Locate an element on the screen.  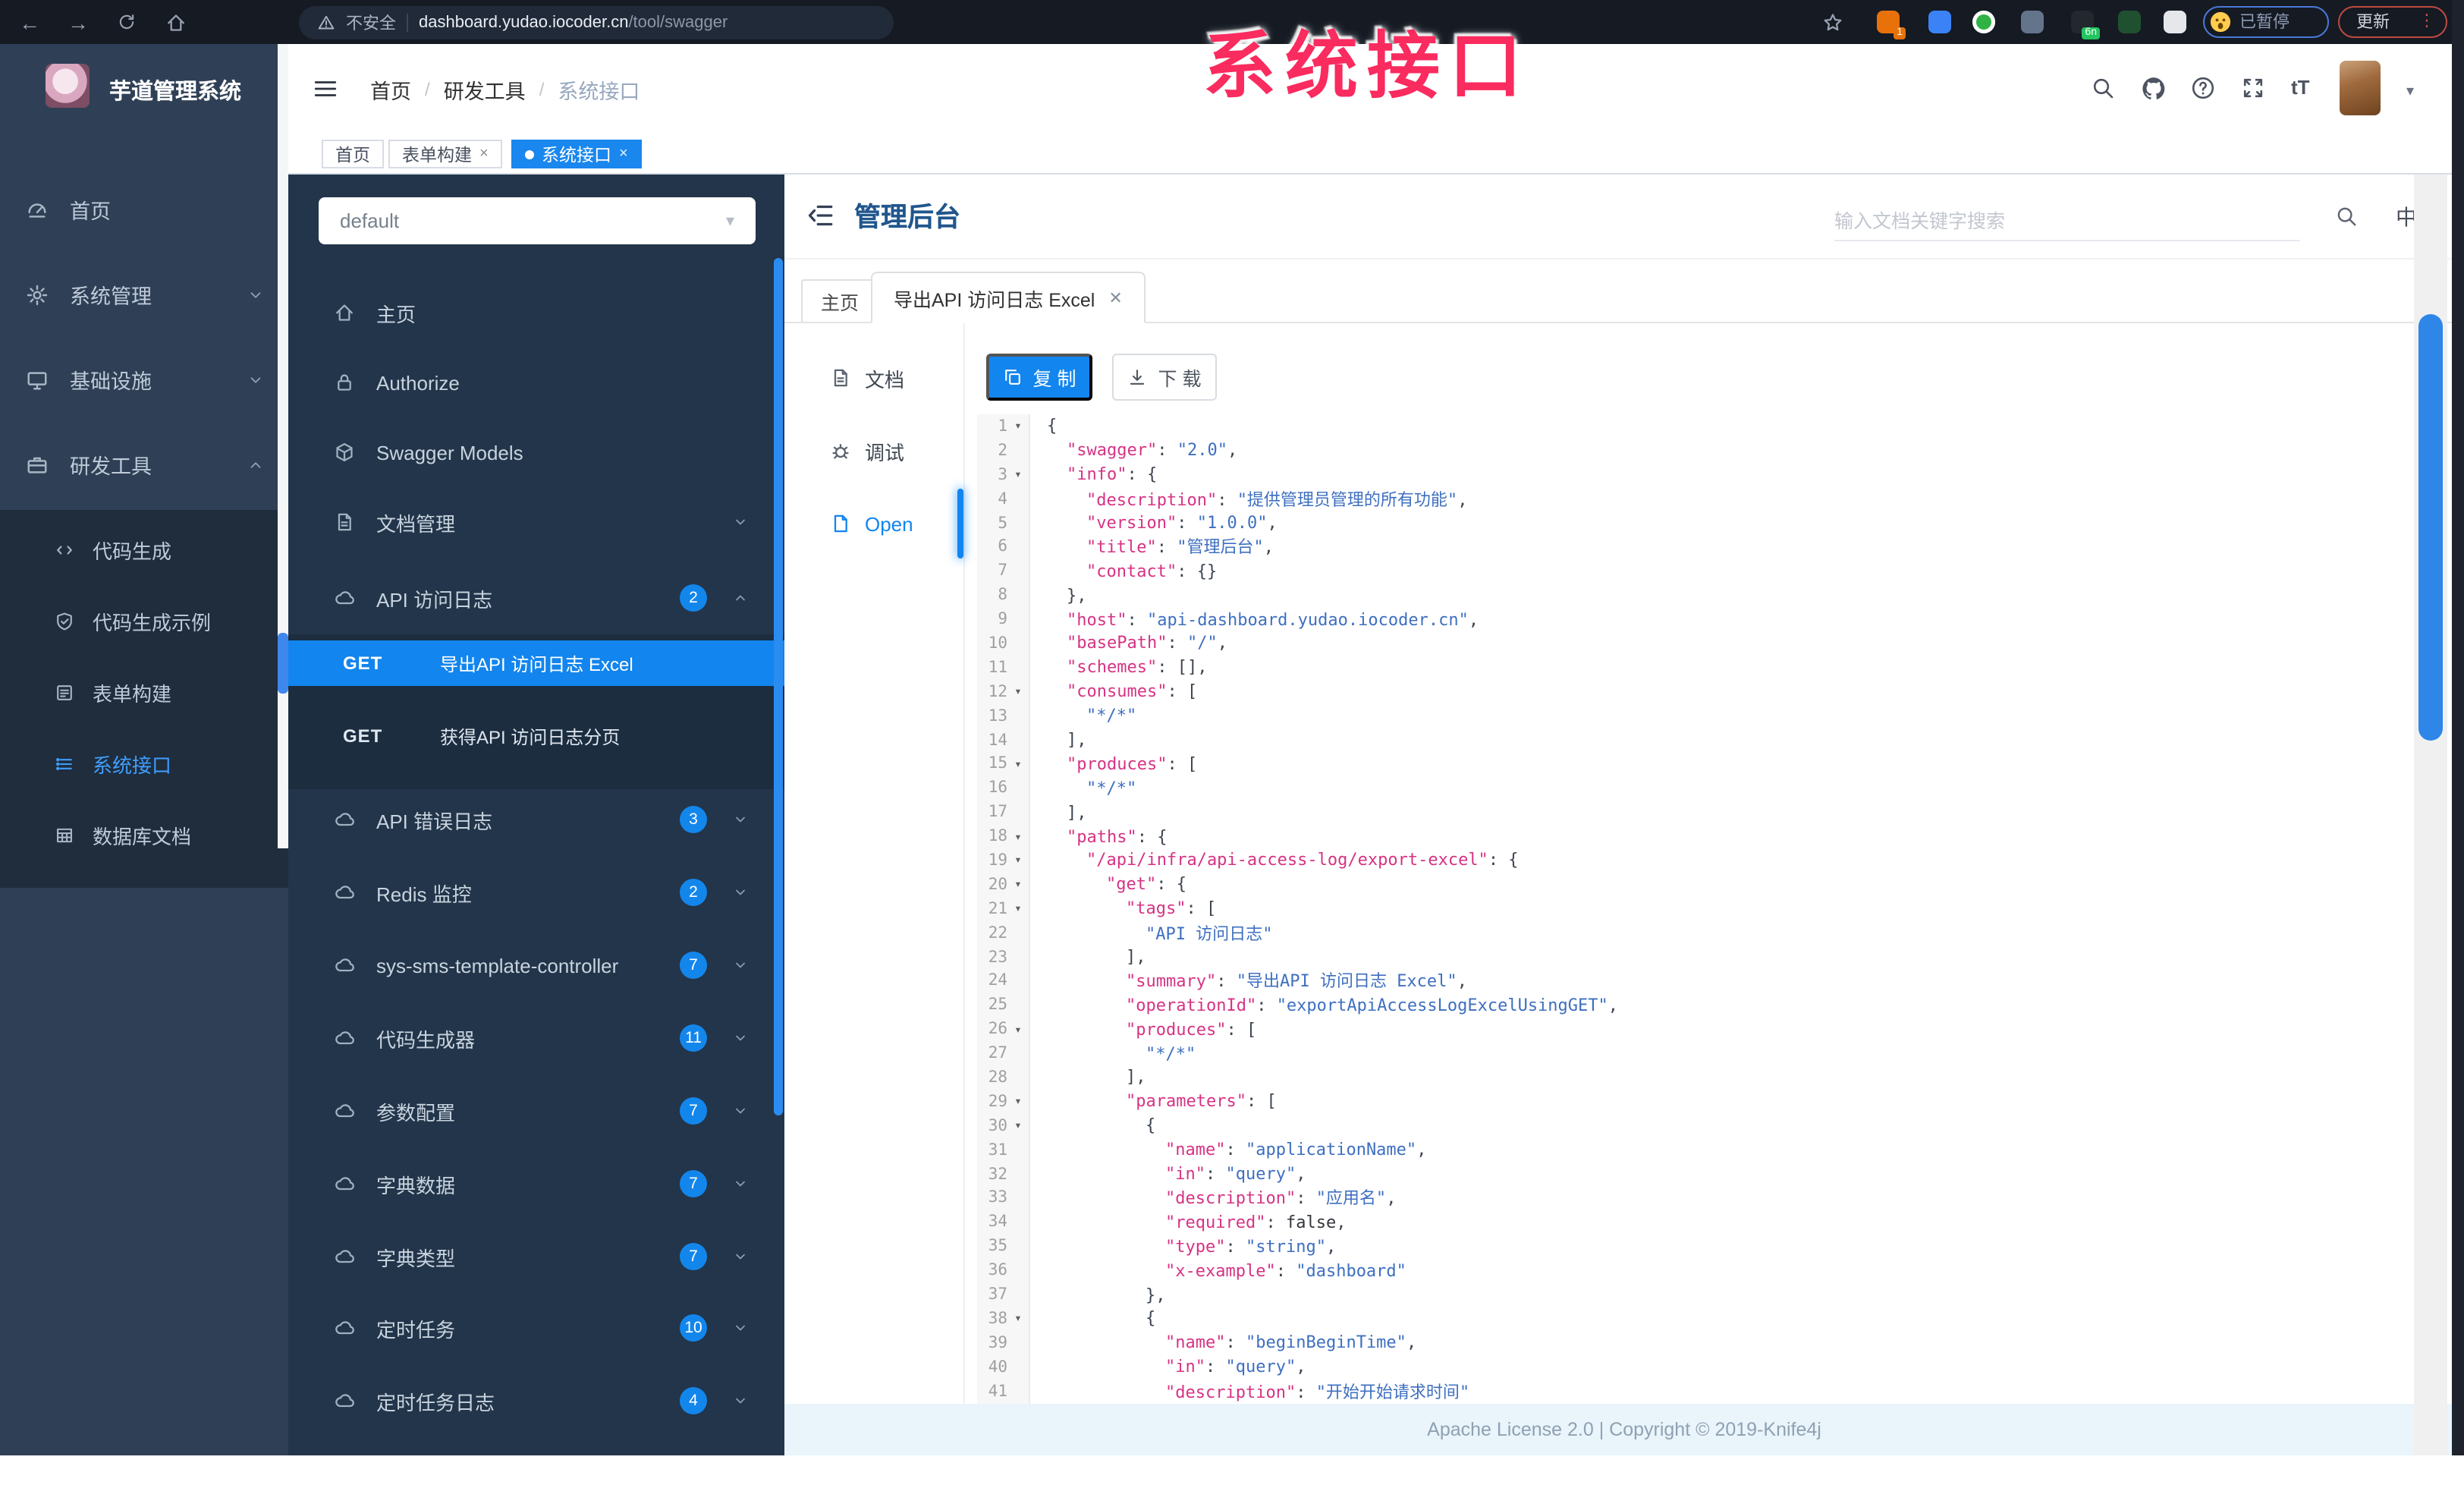
sidebar-item-系统接口: 系统接口 is located at coordinates (144, 764).